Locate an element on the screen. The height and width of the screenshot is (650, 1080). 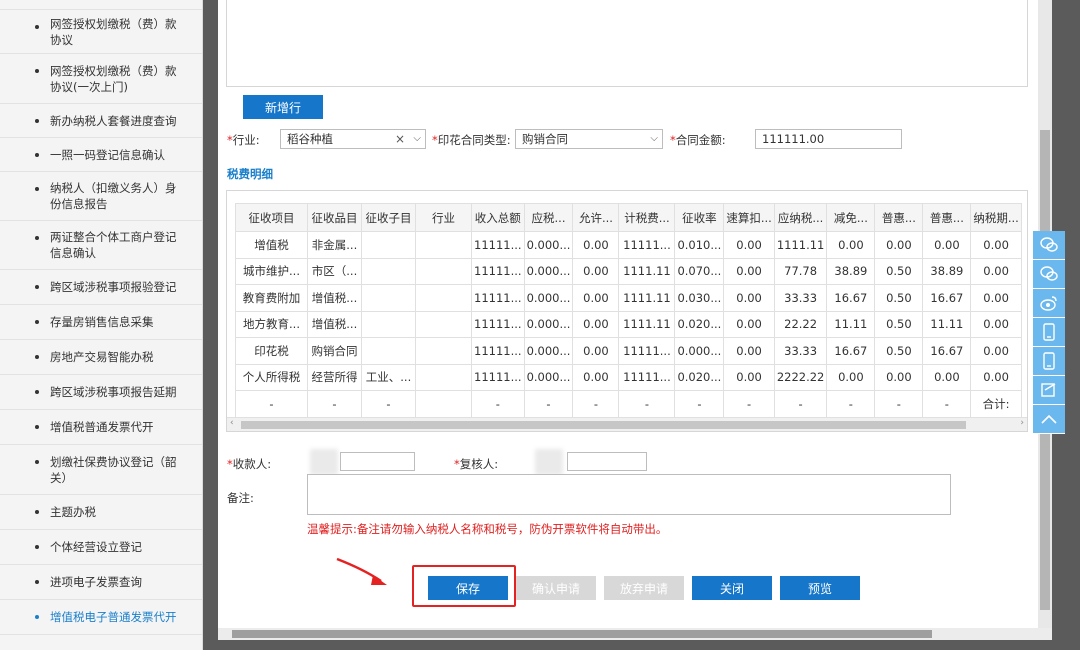
column-header: 征收品目 is located at coordinates (334, 217).